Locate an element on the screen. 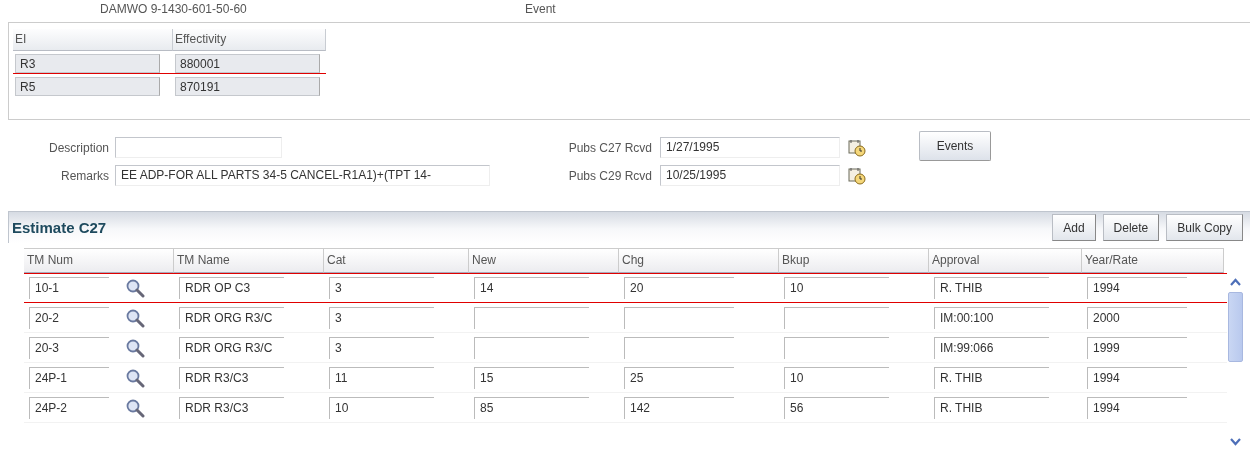  table-cell: 870191 is located at coordinates (247, 86).